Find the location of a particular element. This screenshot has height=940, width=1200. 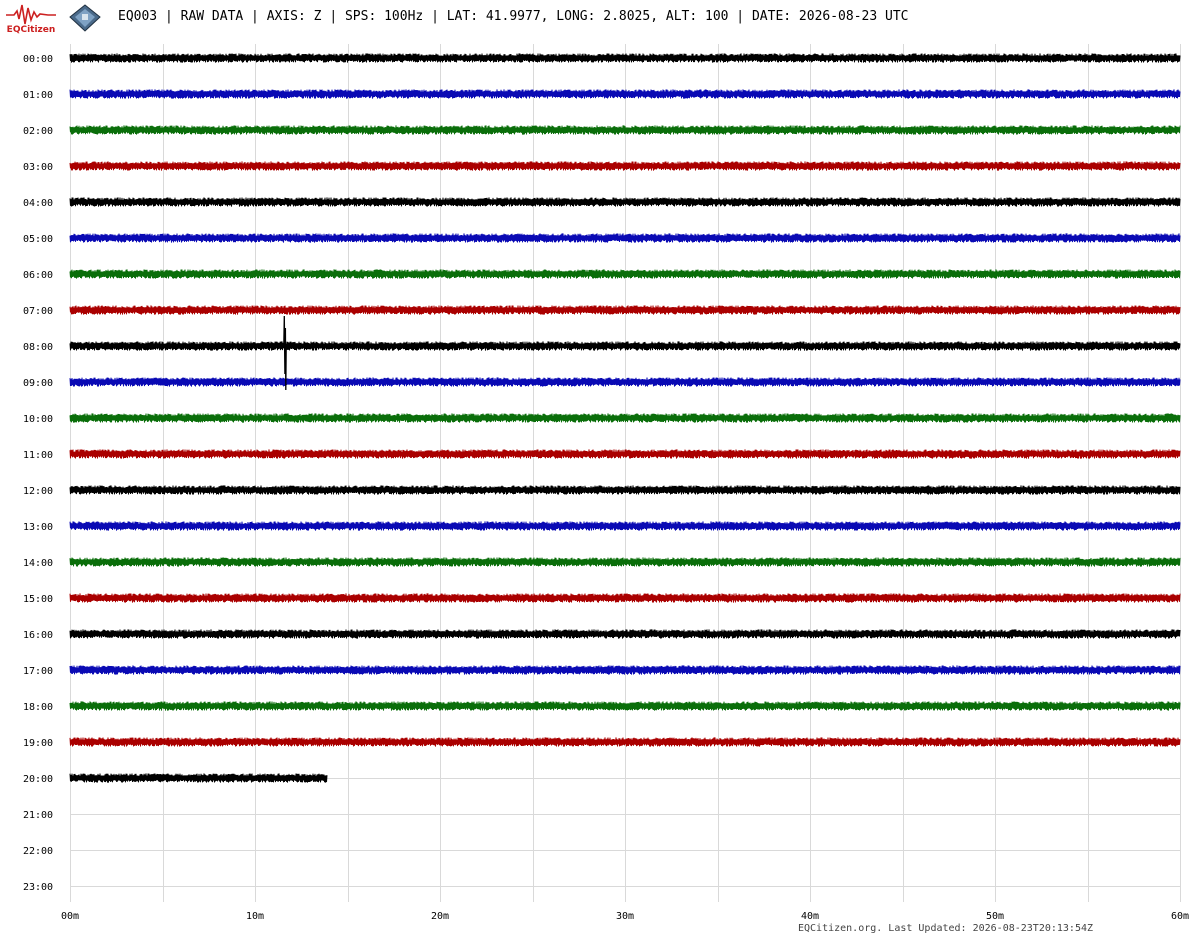

hour-label: 08:00 is located at coordinates (38, 347).